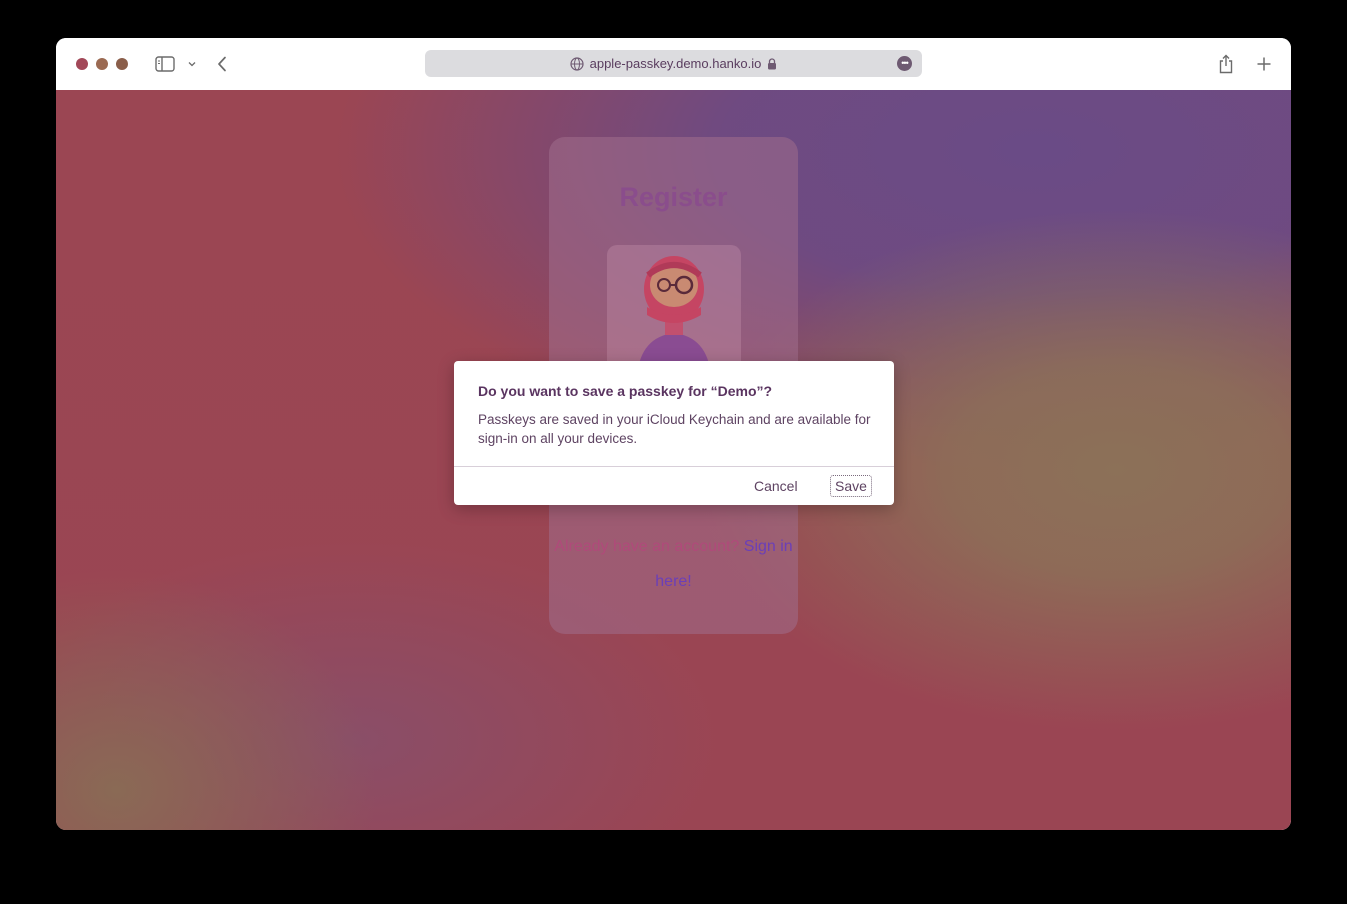  What do you see at coordinates (1226, 64) in the screenshot?
I see `share-icon` at bounding box center [1226, 64].